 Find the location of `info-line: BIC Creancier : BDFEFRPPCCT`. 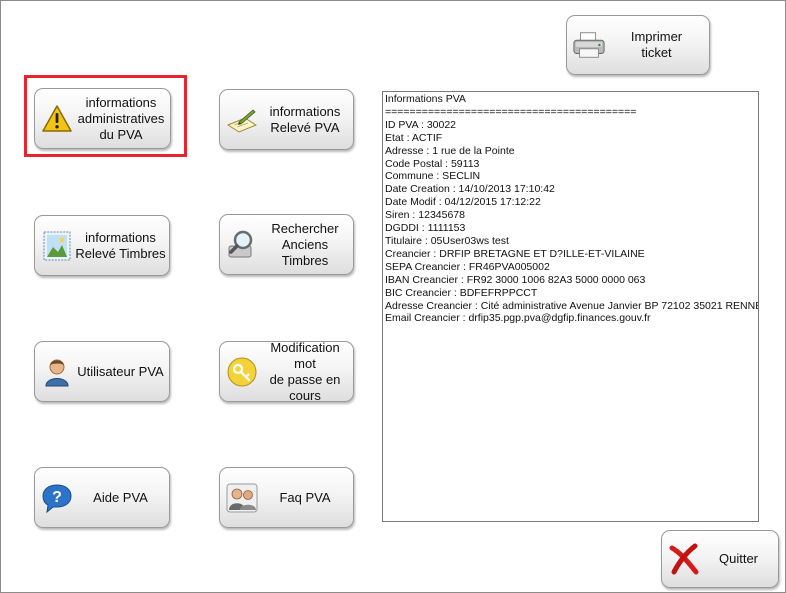

info-line: BIC Creancier : BDFEFRPPCCT is located at coordinates (461, 292).